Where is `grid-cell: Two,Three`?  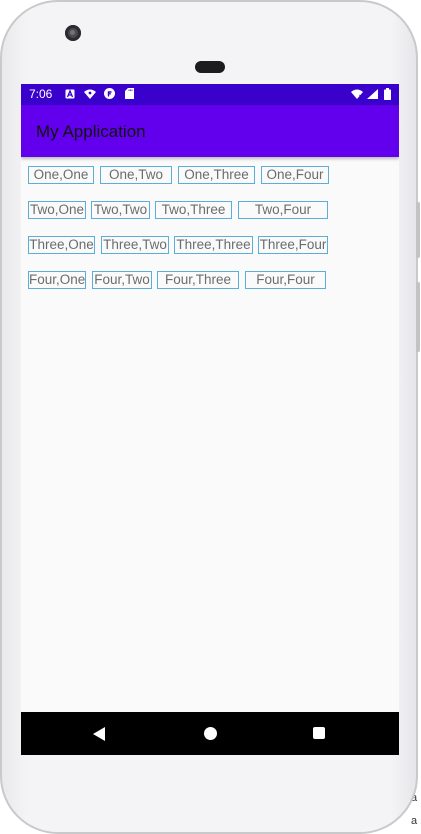 grid-cell: Two,Three is located at coordinates (193, 210).